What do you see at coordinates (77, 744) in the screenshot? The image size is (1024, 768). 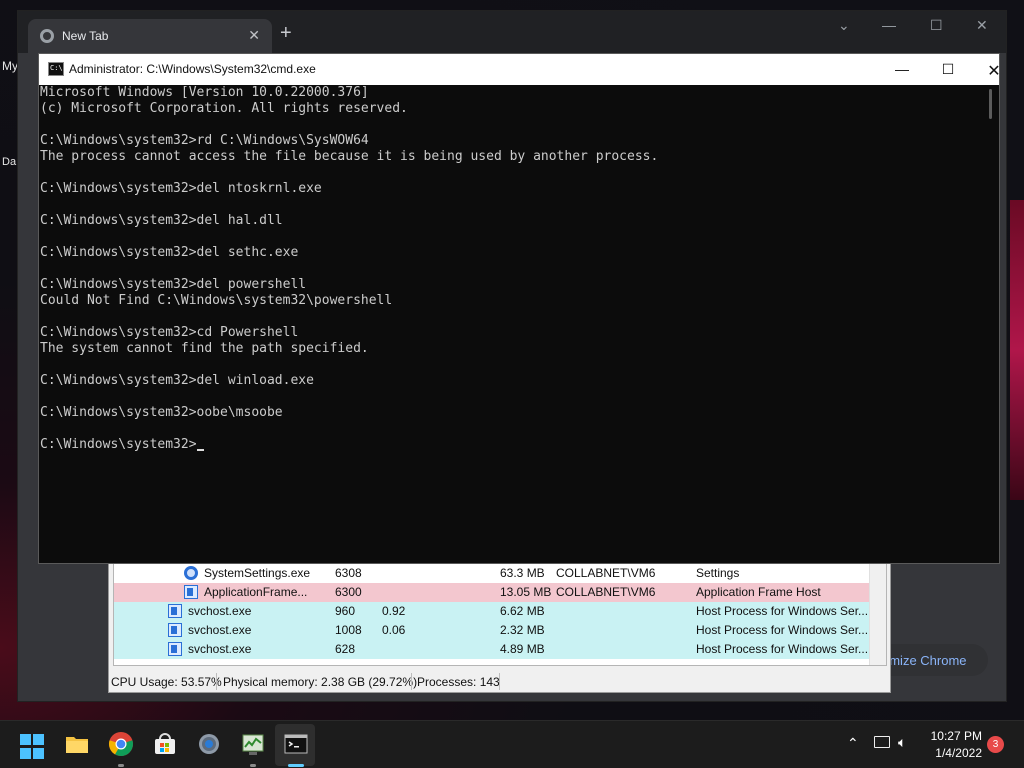 I see `file-explorer-icon` at bounding box center [77, 744].